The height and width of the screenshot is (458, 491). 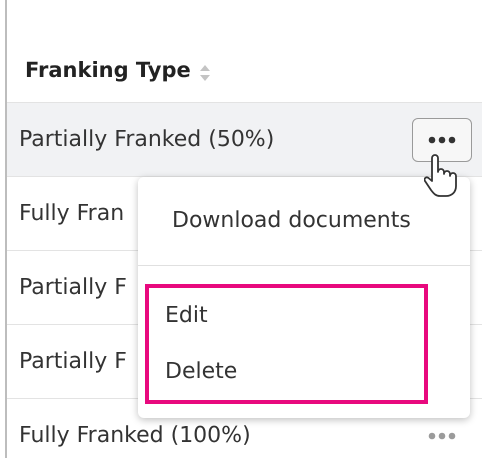 I want to click on table-cell: Fully Fran, so click(x=71, y=213).